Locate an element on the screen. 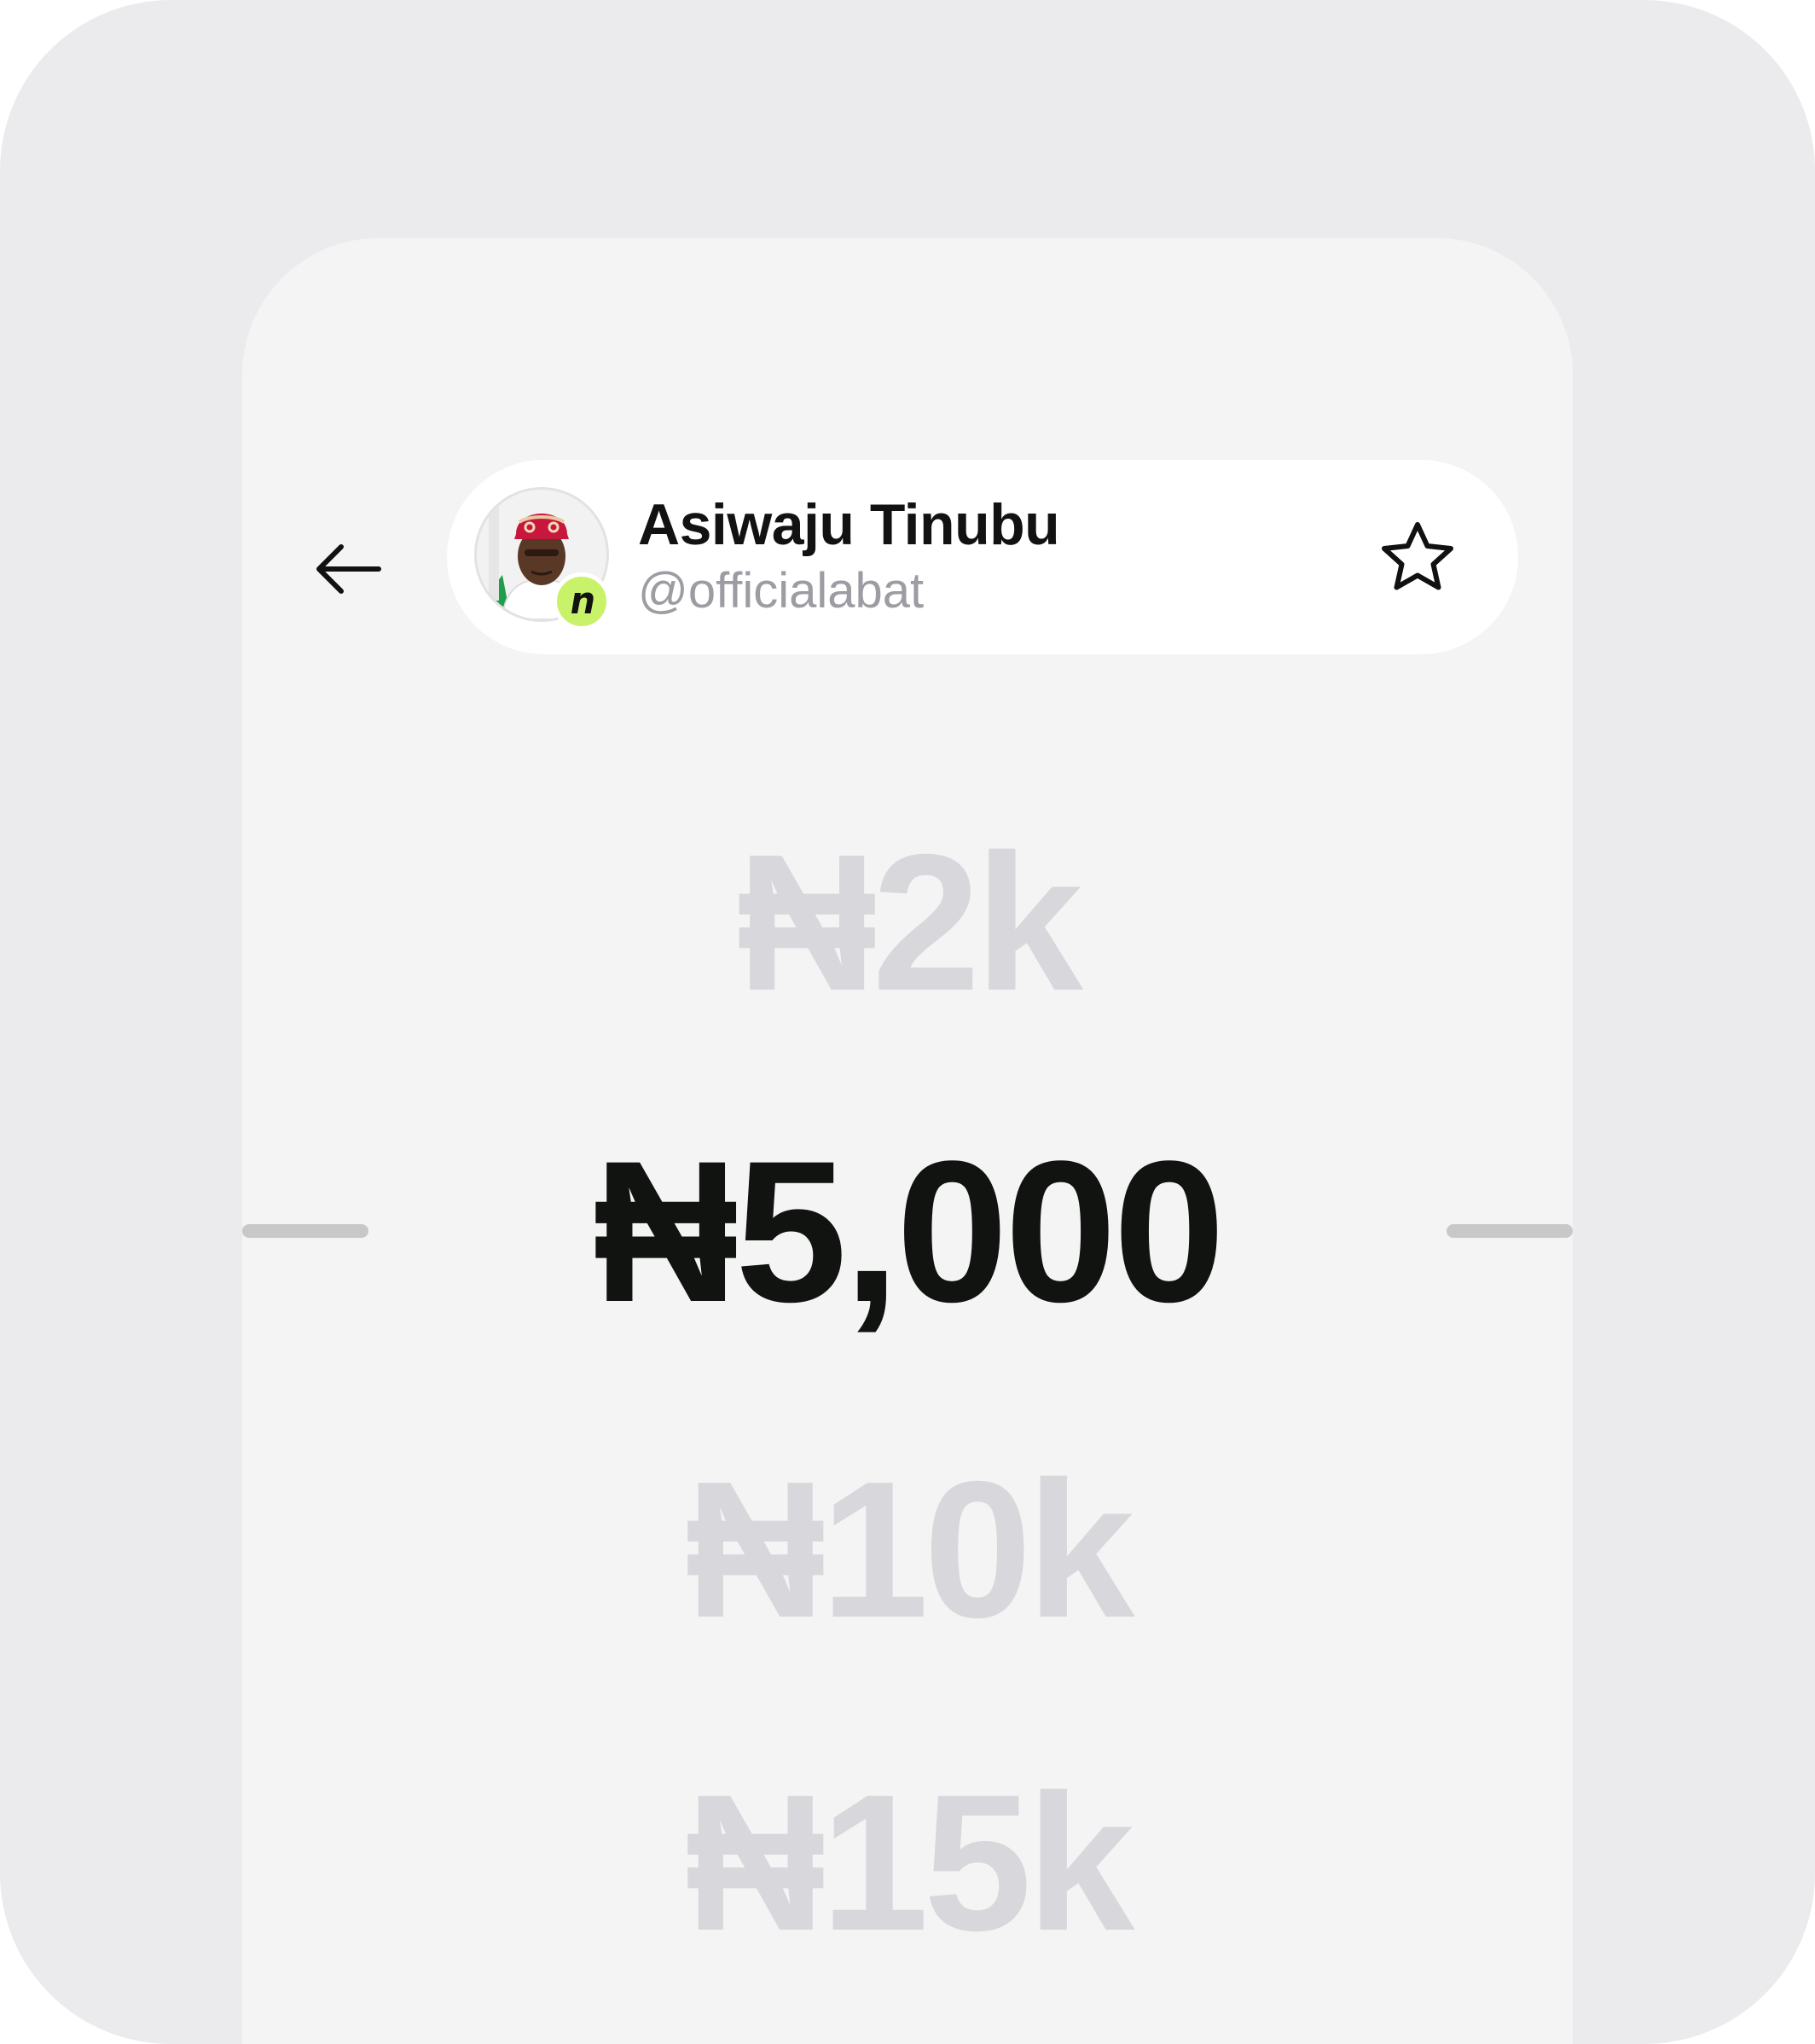 This screenshot has width=1815, height=2044. selection-indicator-right is located at coordinates (1510, 1231).